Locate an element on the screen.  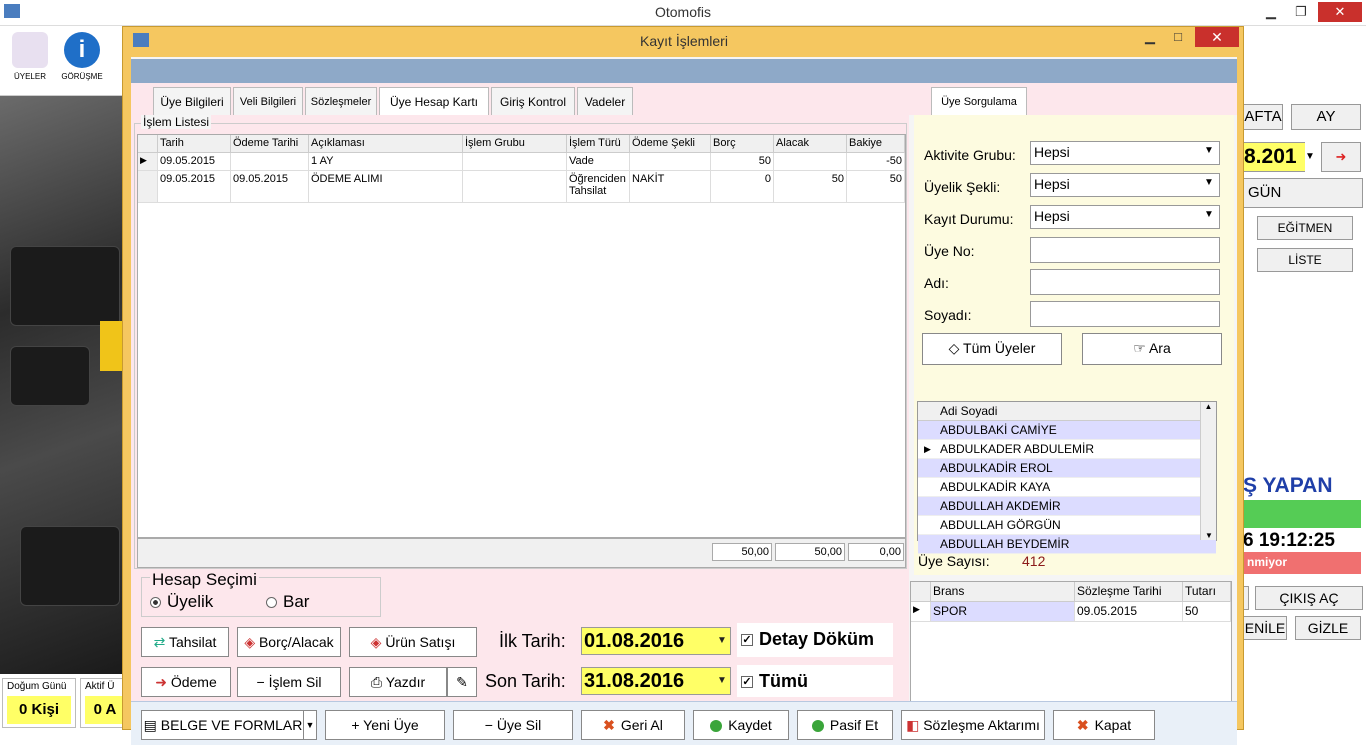
sozlesme-aktarimi-button: ◧ Sözleşme Aktarımı is located at coordinates (973, 725).